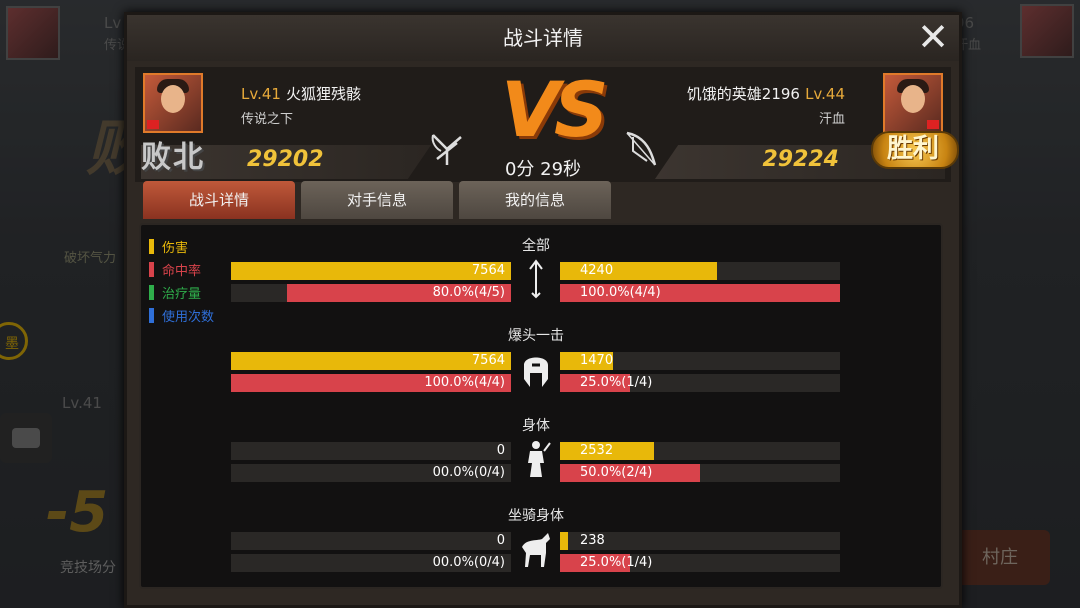 The height and width of the screenshot is (608, 1080). Describe the element at coordinates (641, 148) in the screenshot. I see `bow-icon` at that location.